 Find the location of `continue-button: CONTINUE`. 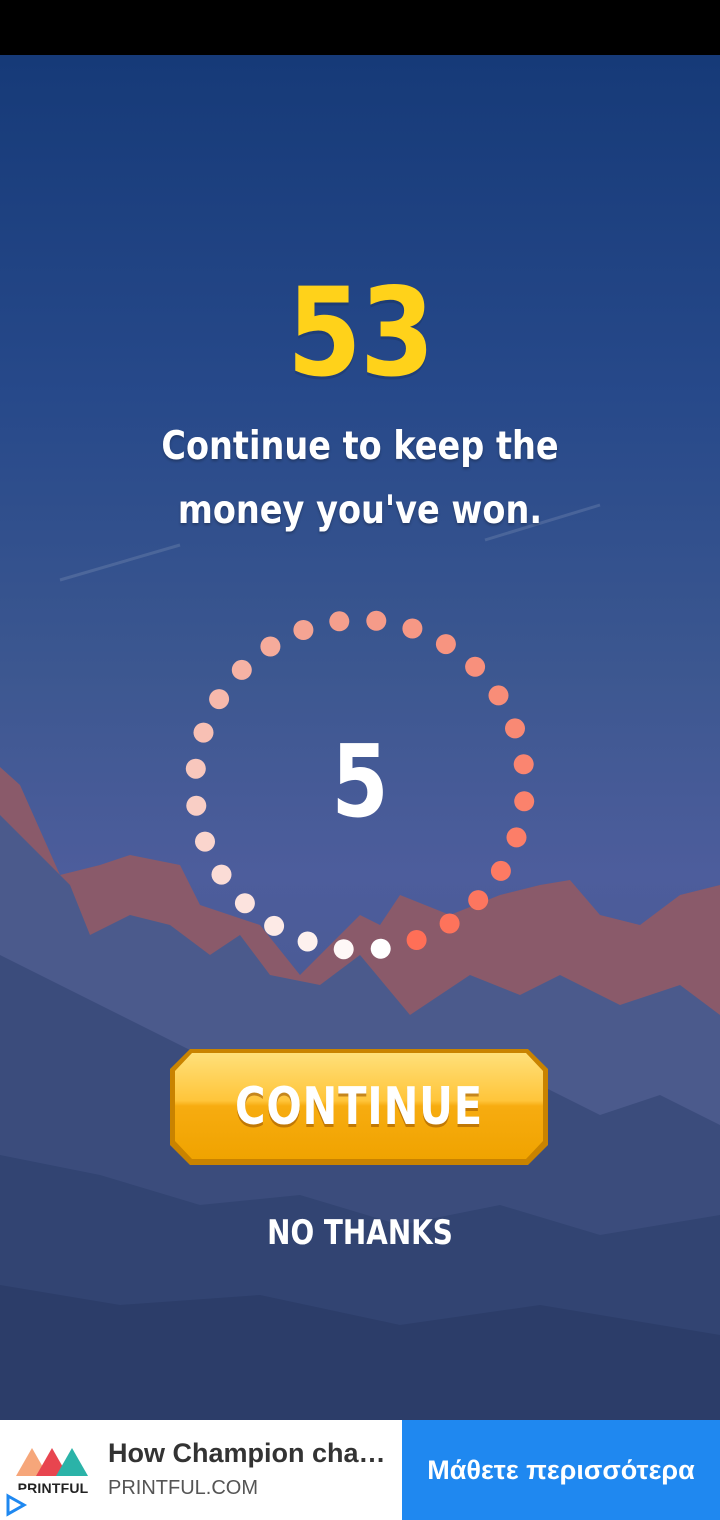

continue-button: CONTINUE is located at coordinates (359, 1107).